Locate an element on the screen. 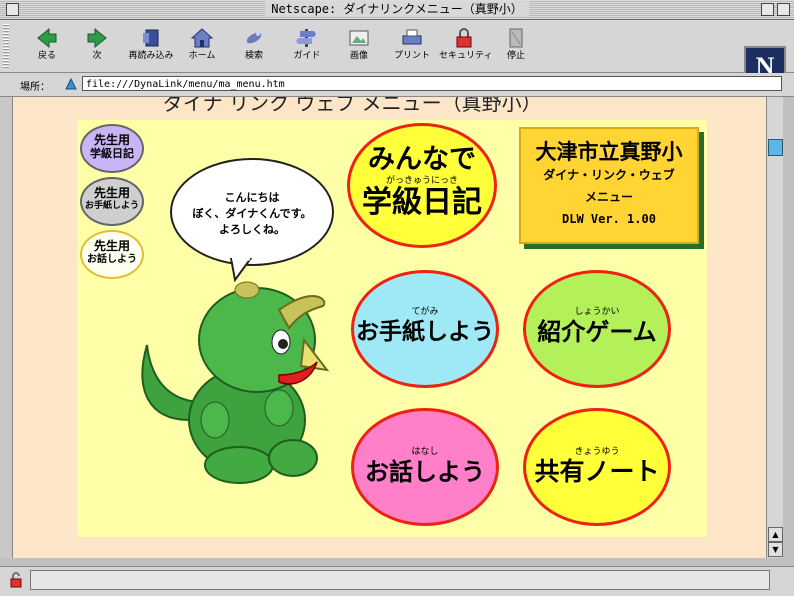 The image size is (794, 596). forward-button: 次 is located at coordinates (97, 44).